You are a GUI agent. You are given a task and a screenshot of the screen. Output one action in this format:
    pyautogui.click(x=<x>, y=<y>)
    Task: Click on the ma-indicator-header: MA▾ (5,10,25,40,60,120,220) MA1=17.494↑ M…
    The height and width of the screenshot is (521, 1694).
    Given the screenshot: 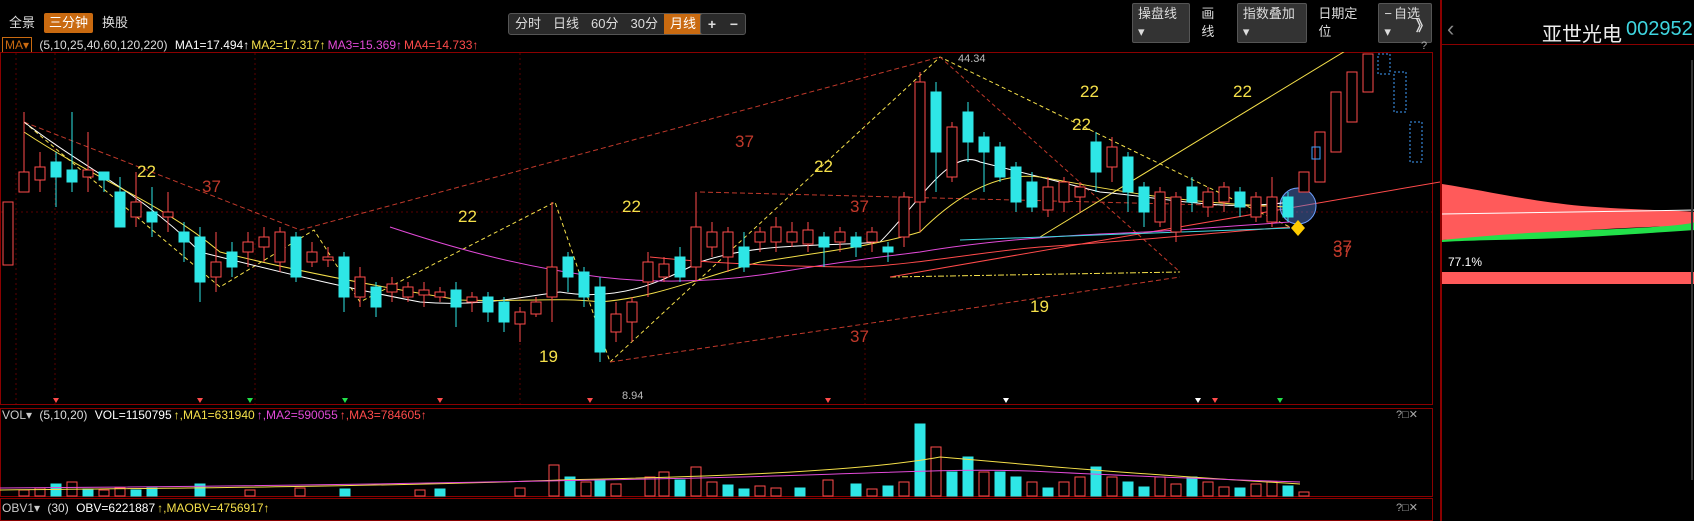 What is the action you would take?
    pyautogui.click(x=243, y=45)
    